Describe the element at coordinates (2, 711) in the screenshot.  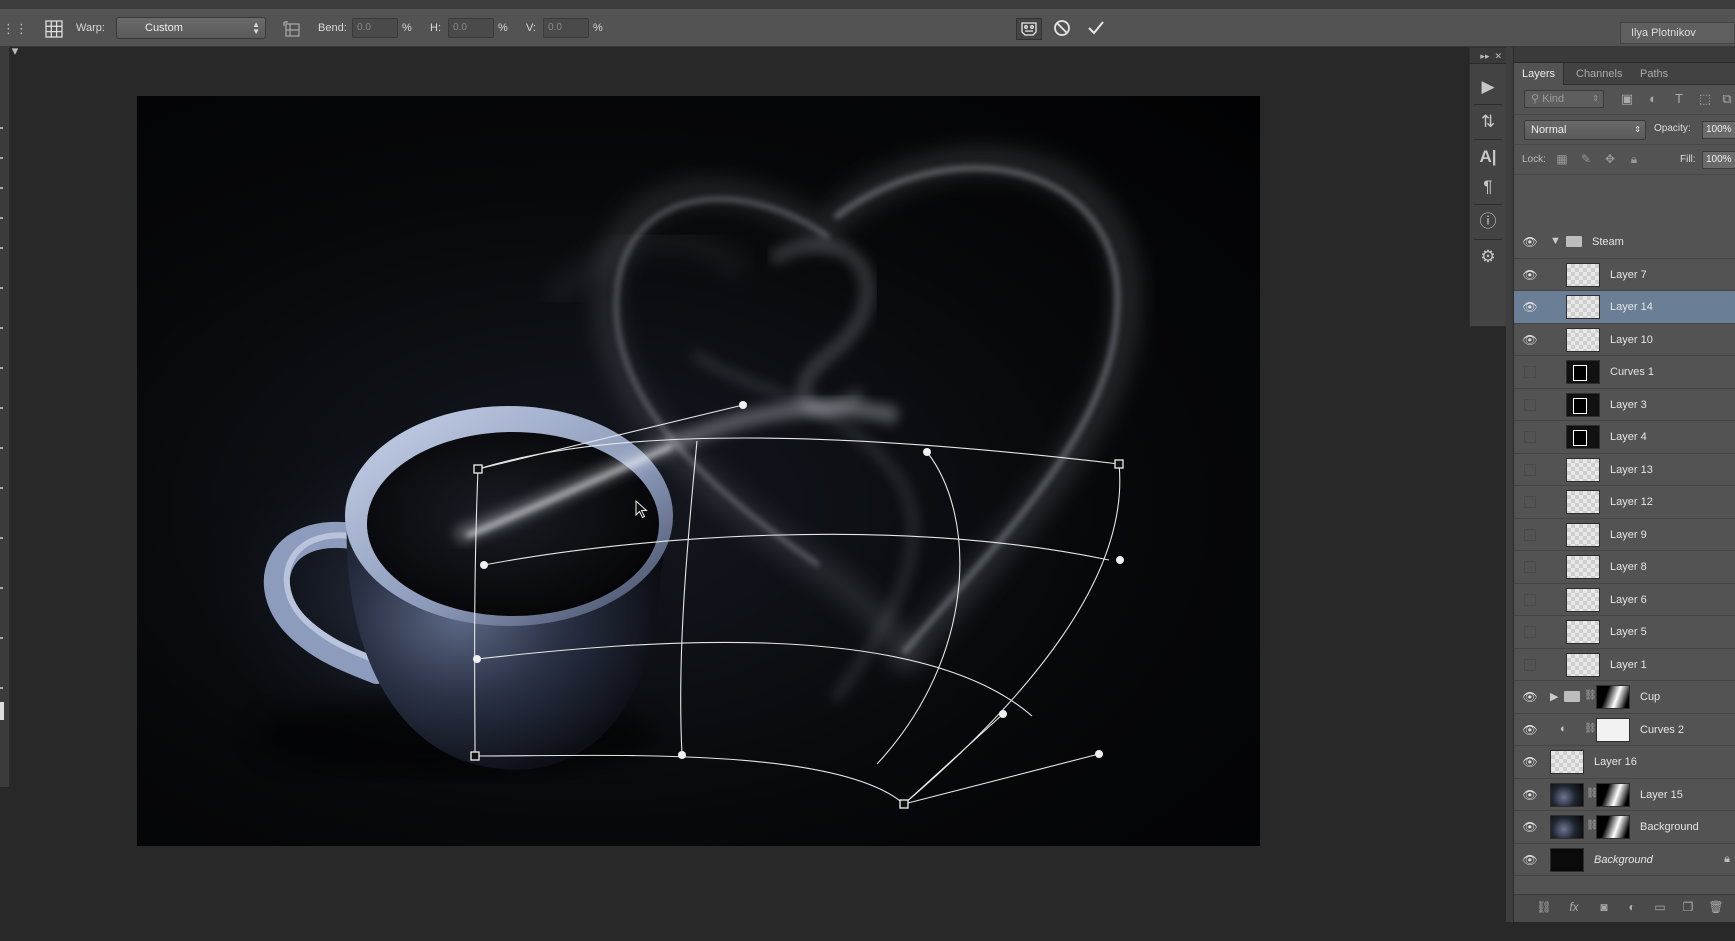
I see `color-swatch` at that location.